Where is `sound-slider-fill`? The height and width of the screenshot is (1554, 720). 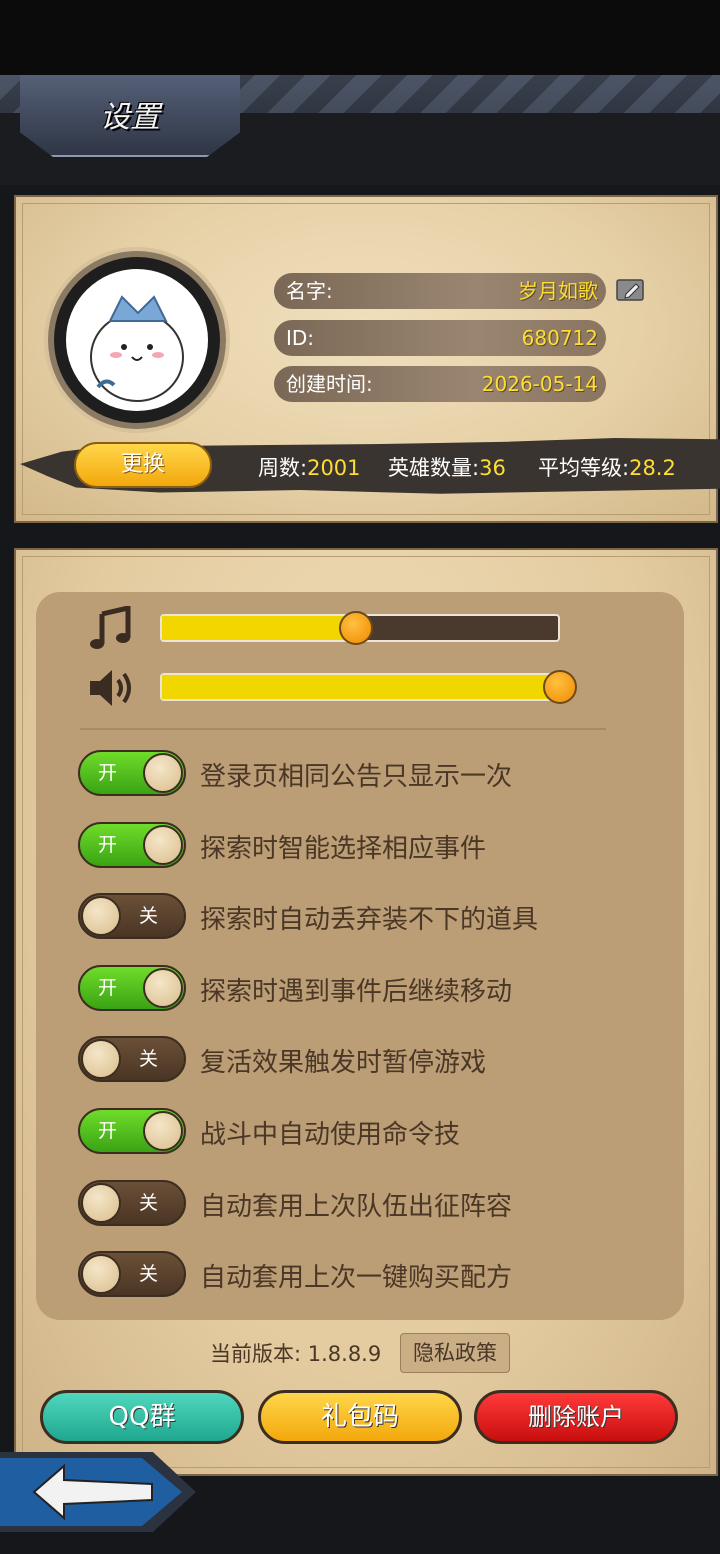
sound-slider-fill is located at coordinates (360, 687).